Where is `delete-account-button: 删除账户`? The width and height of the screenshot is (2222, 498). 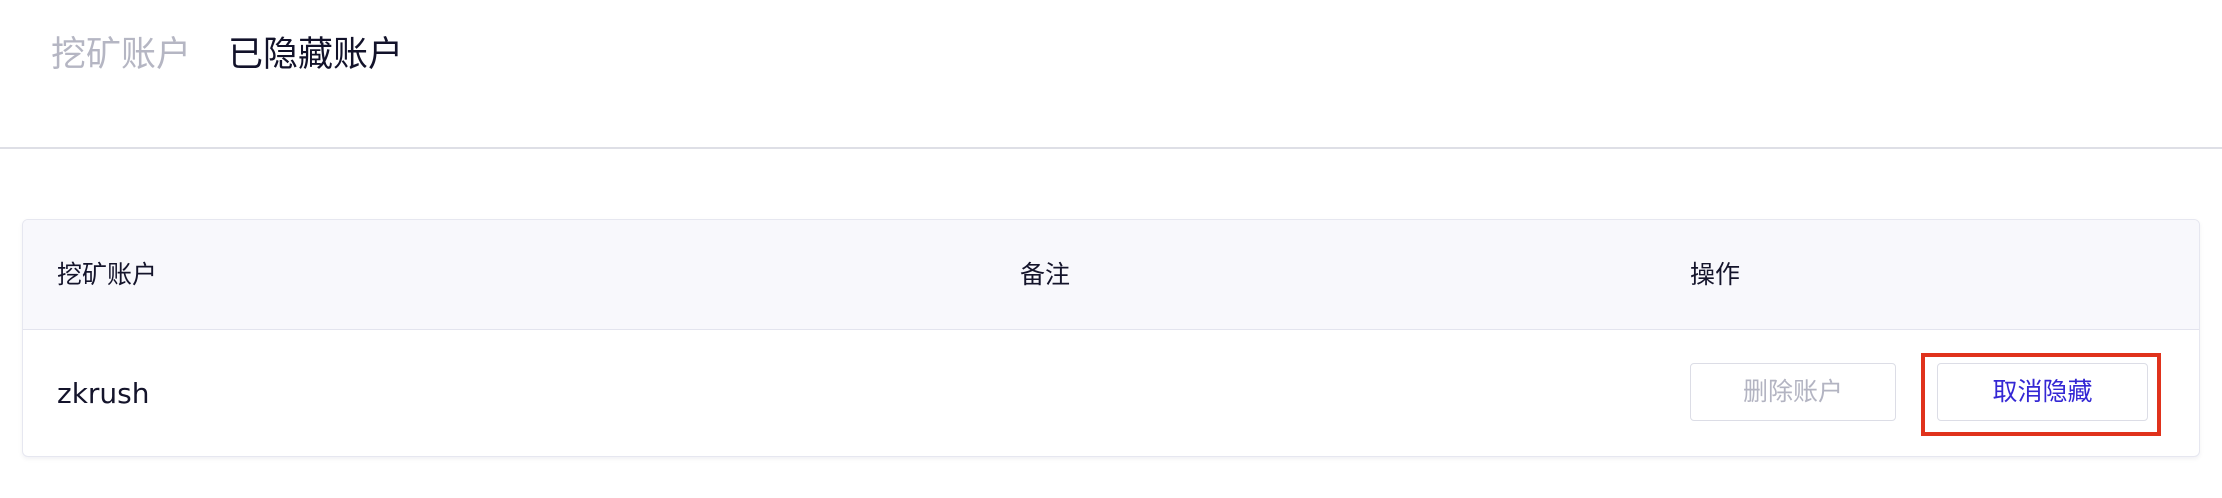
delete-account-button: 删除账户 is located at coordinates (1793, 392).